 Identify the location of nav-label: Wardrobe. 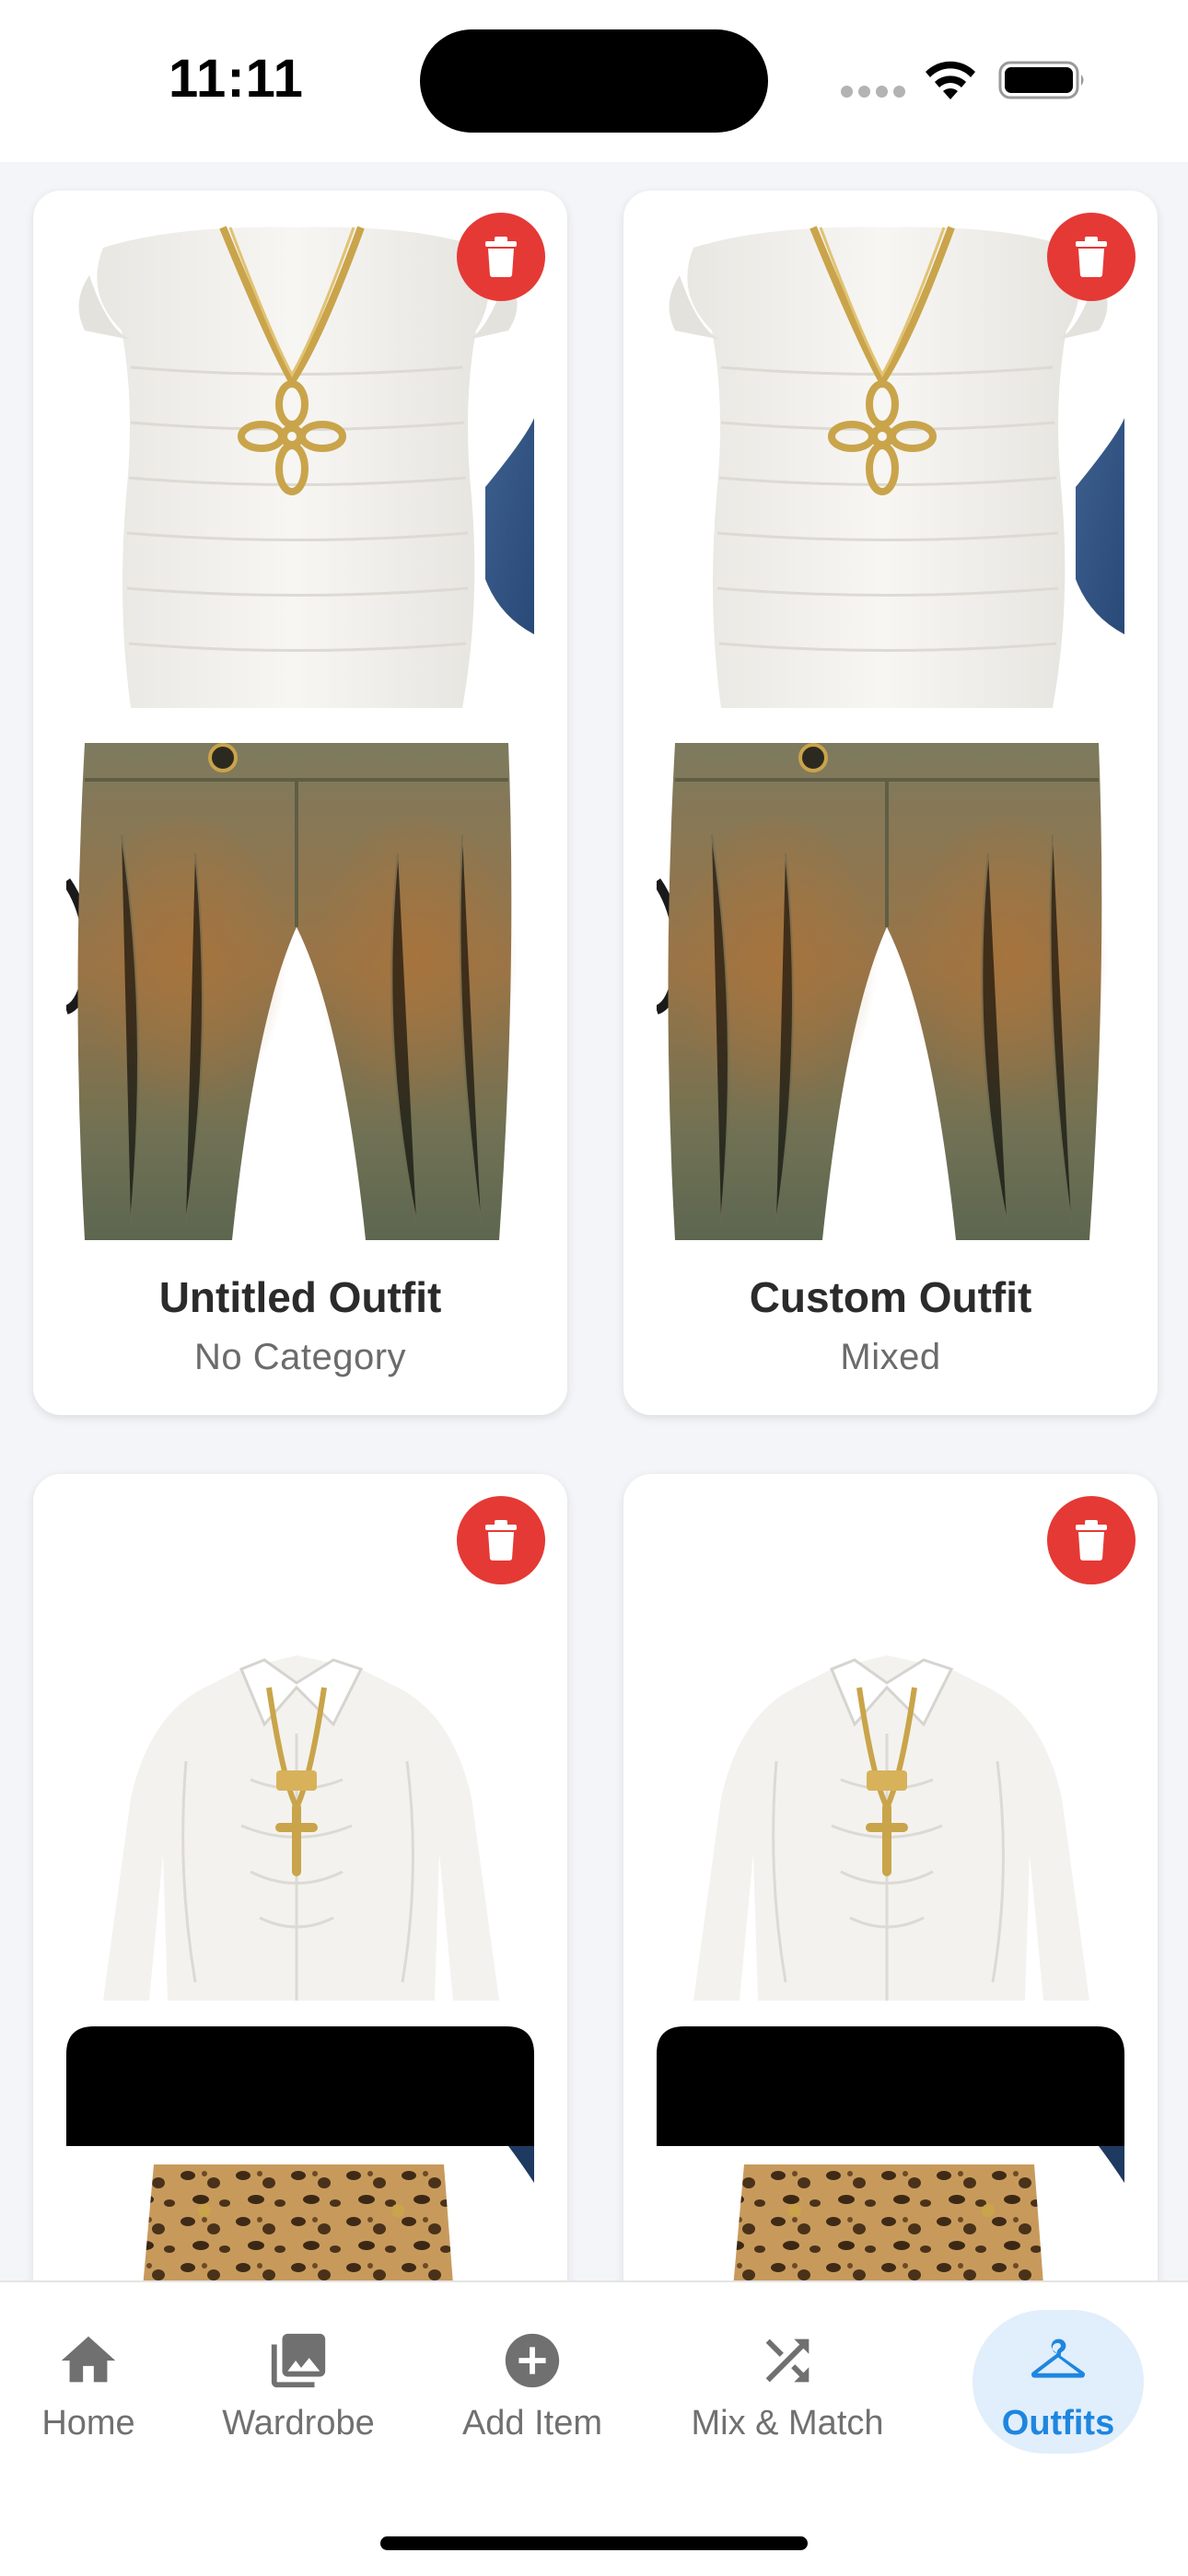
(298, 2423).